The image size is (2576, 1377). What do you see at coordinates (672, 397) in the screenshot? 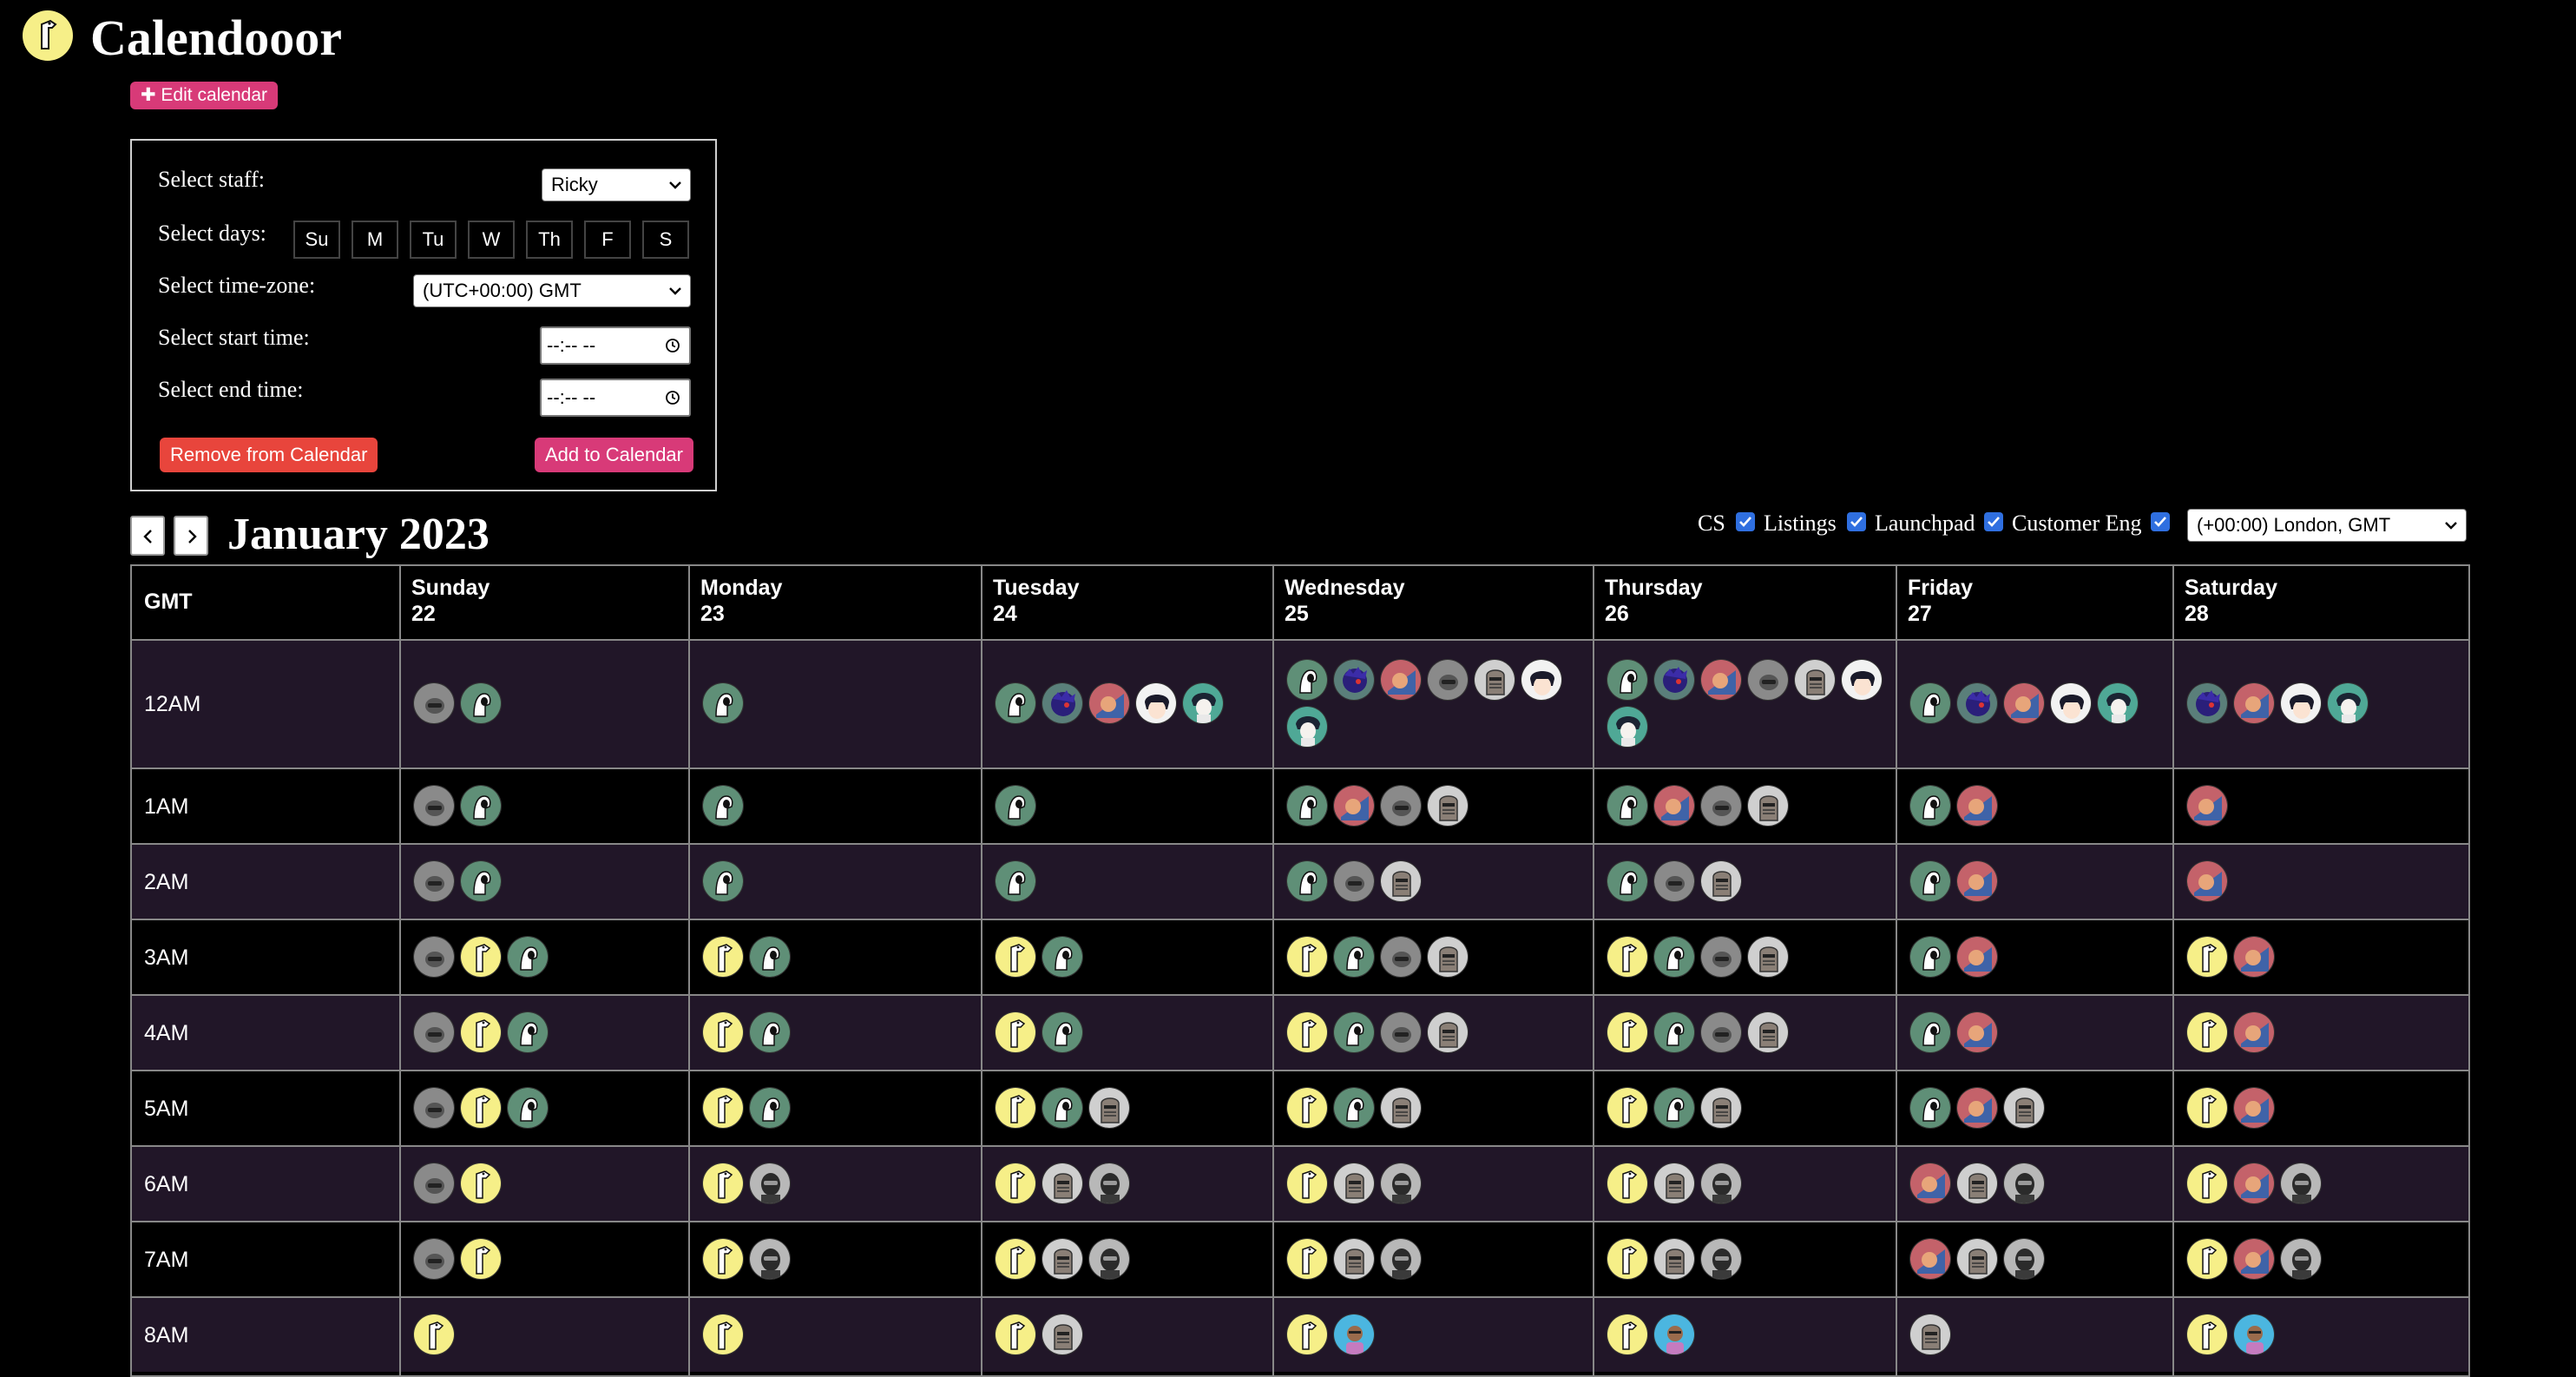
I see `clock-icon` at bounding box center [672, 397].